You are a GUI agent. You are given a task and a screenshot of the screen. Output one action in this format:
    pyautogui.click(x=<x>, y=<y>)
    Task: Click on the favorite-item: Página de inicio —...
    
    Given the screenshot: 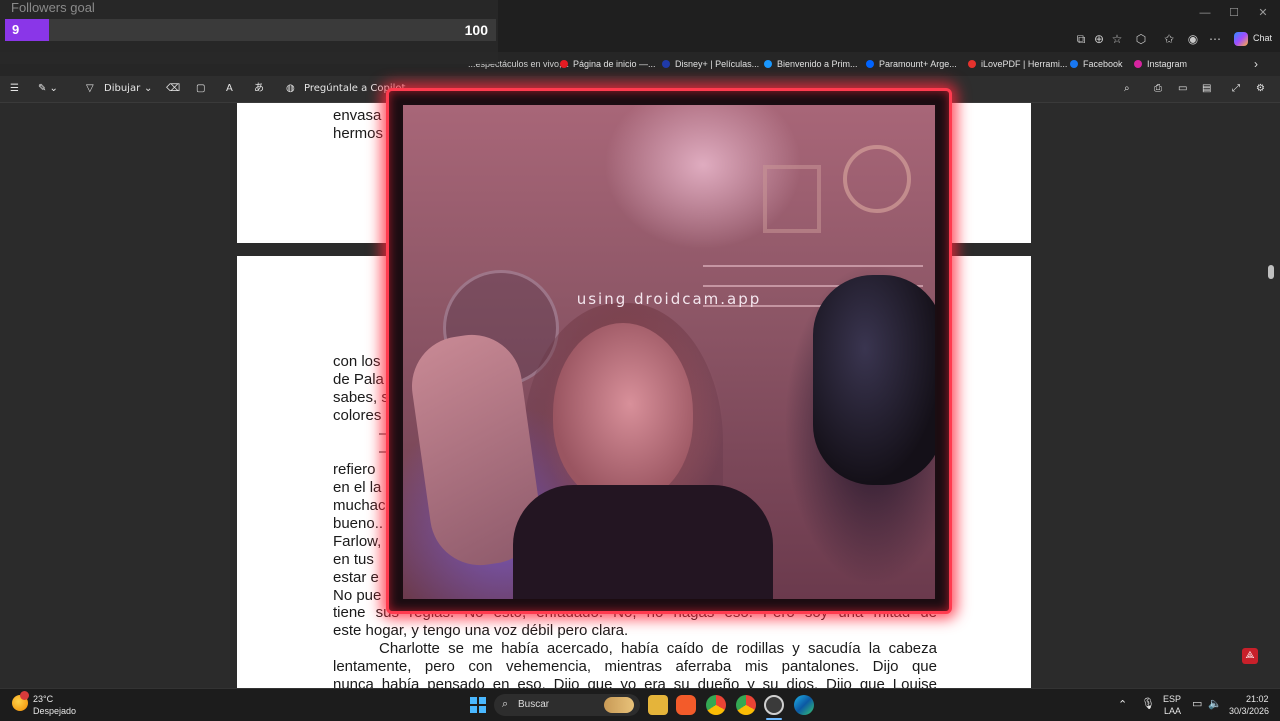 What is the action you would take?
    pyautogui.click(x=608, y=64)
    